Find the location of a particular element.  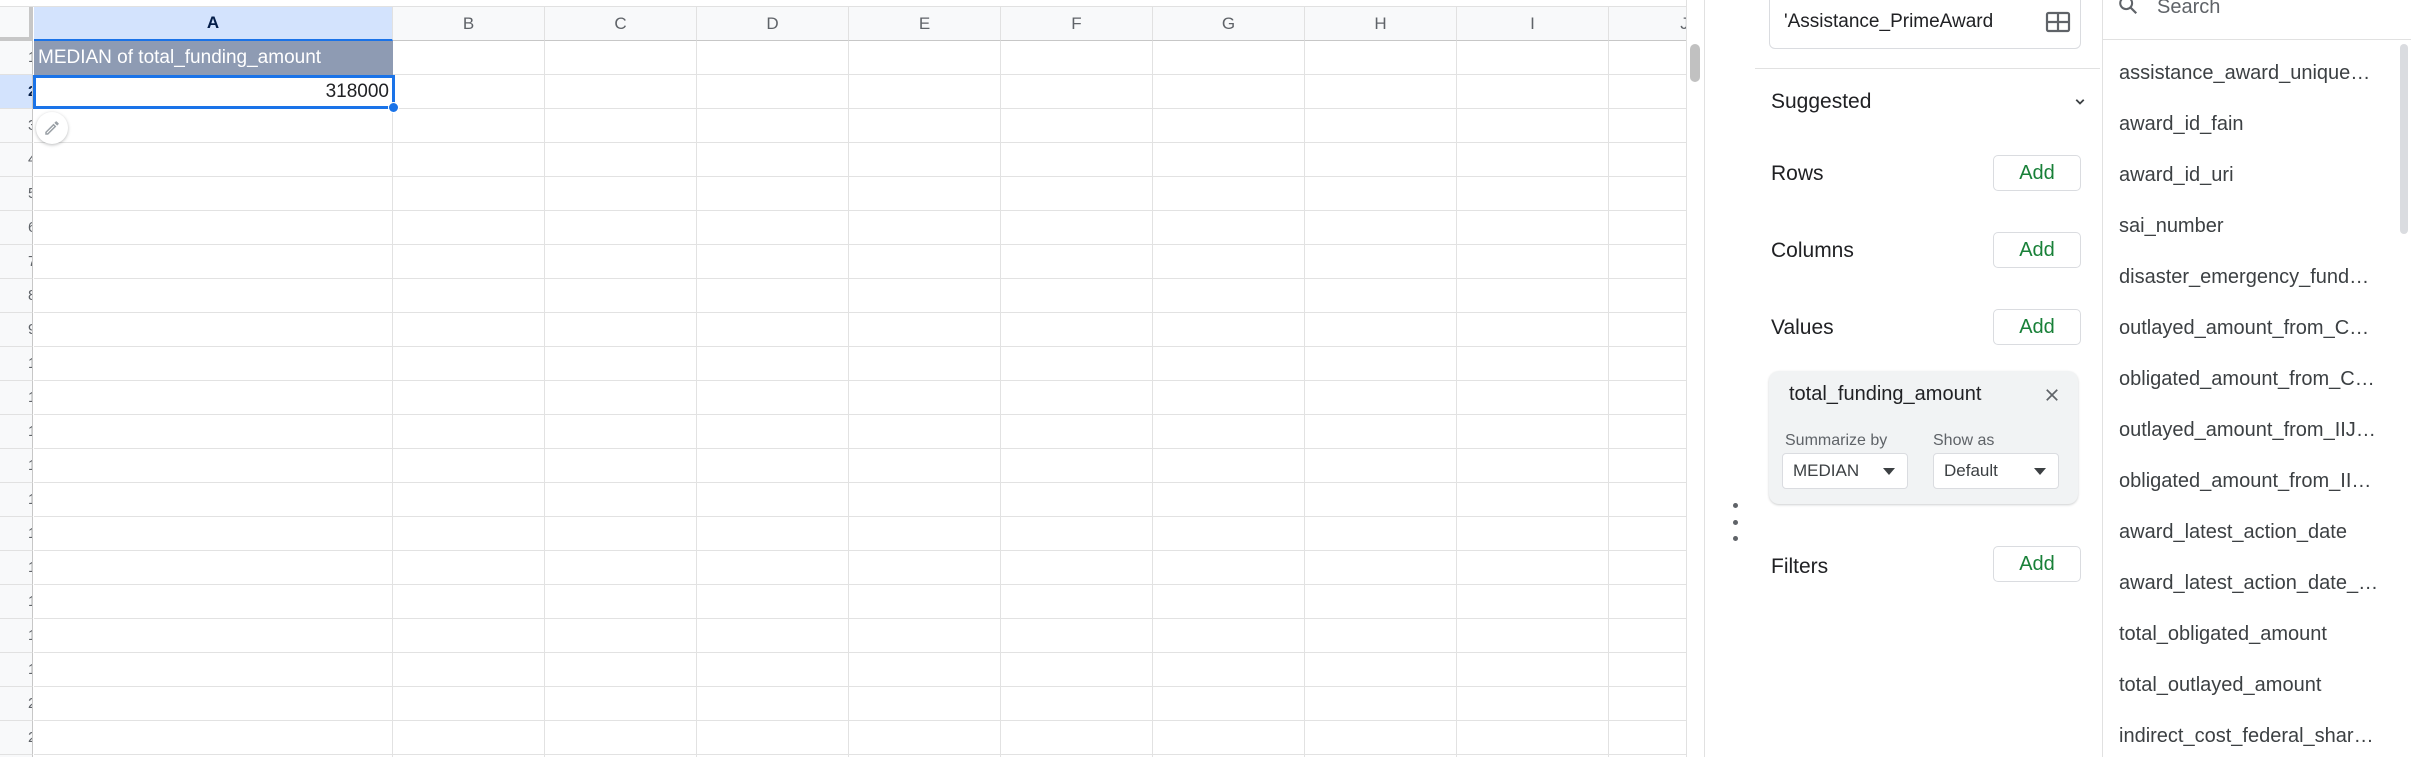

row-number: 14 is located at coordinates (30, 499).